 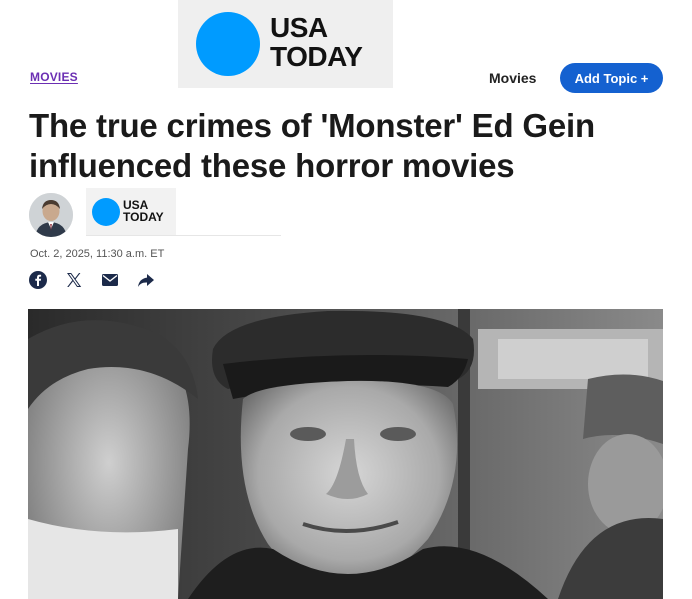 I want to click on add-topic-button: Add Topic +, so click(x=611, y=78).